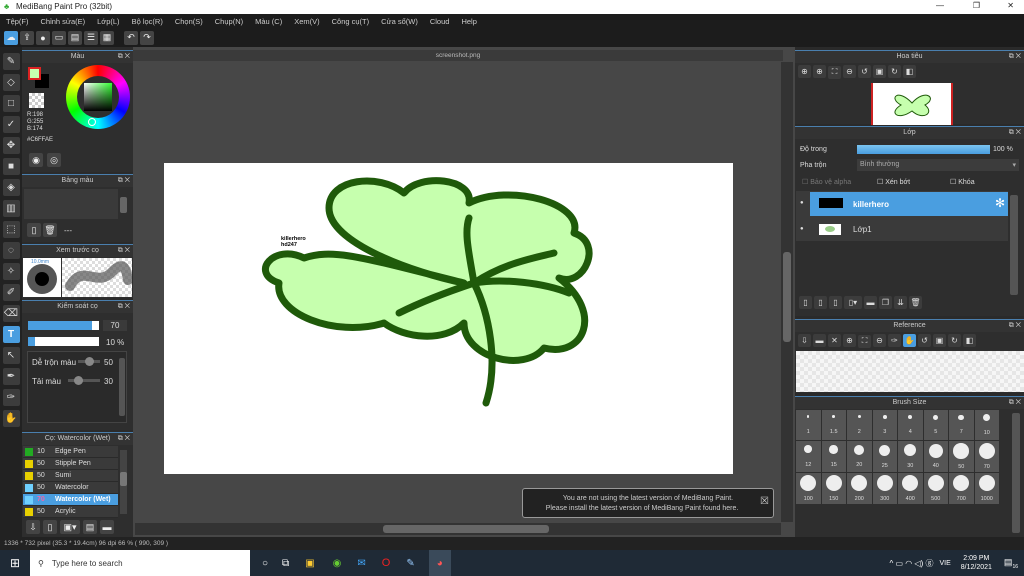 Image resolution: width=1024 pixels, height=576 pixels. What do you see at coordinates (75, 37) in the screenshot?
I see `page-icon: ▤` at bounding box center [75, 37].